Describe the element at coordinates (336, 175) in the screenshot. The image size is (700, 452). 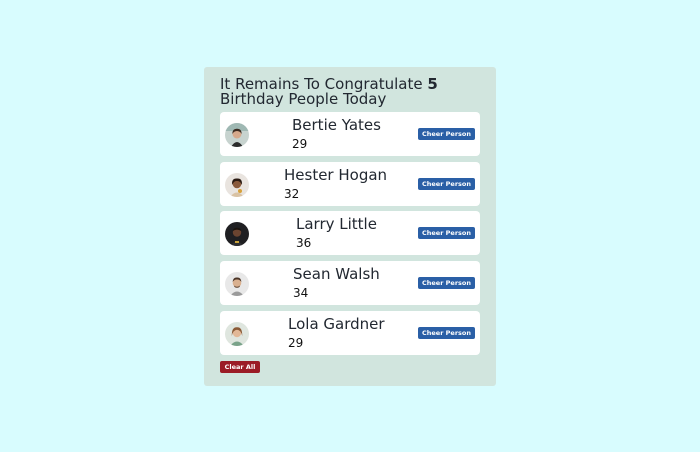
I see `person-name: Hester Hogan` at that location.